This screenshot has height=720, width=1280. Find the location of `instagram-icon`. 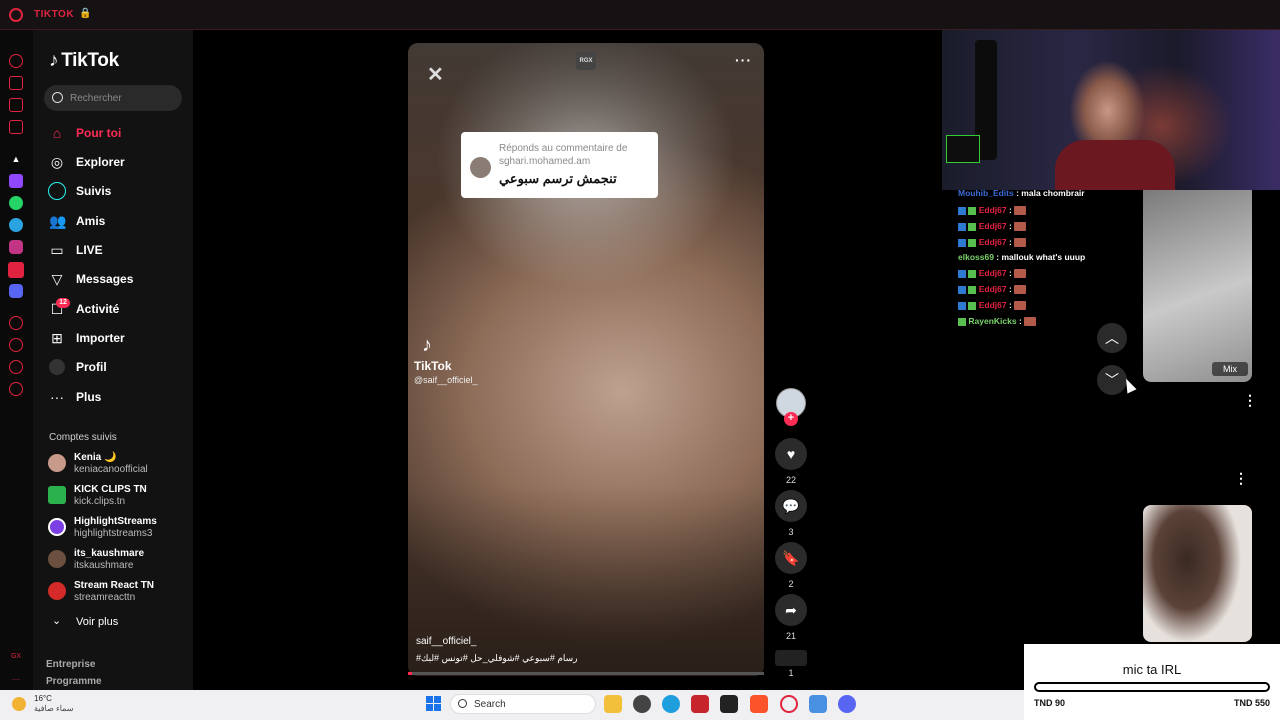

instagram-icon is located at coordinates (16, 247).